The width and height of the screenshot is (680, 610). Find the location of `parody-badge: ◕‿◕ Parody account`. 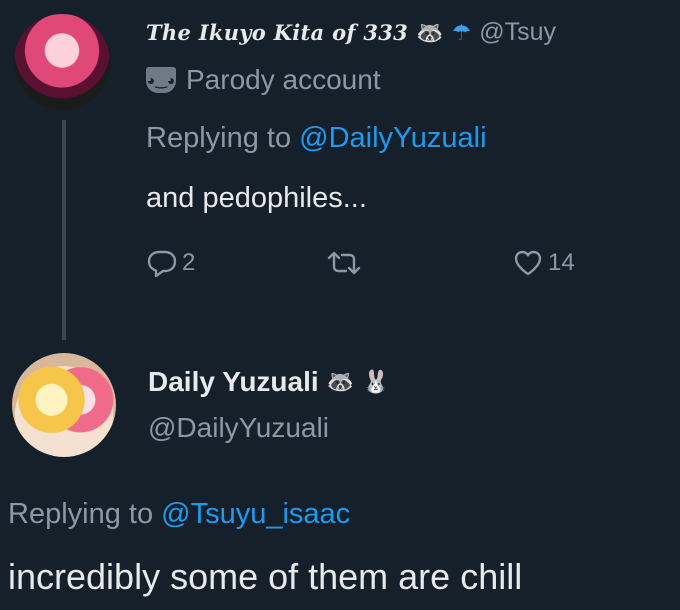

parody-badge: ◕‿◕ Parody account is located at coordinates (263, 80).